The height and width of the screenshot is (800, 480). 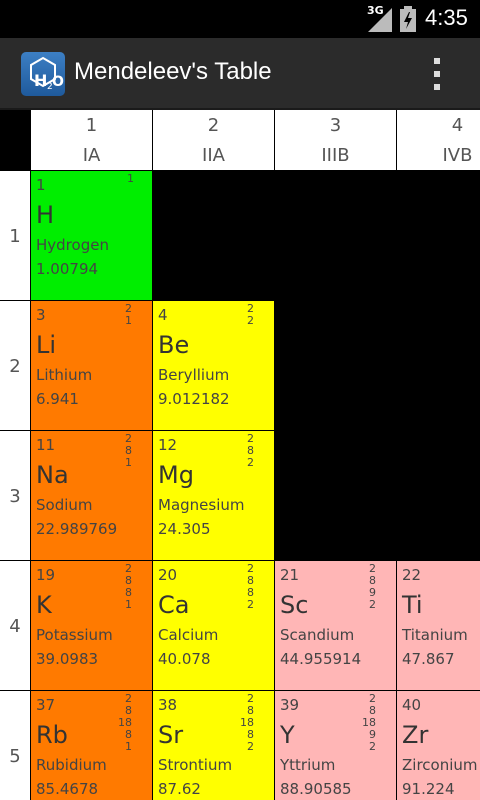 I want to click on element-name: Lithium, so click(x=64, y=375).